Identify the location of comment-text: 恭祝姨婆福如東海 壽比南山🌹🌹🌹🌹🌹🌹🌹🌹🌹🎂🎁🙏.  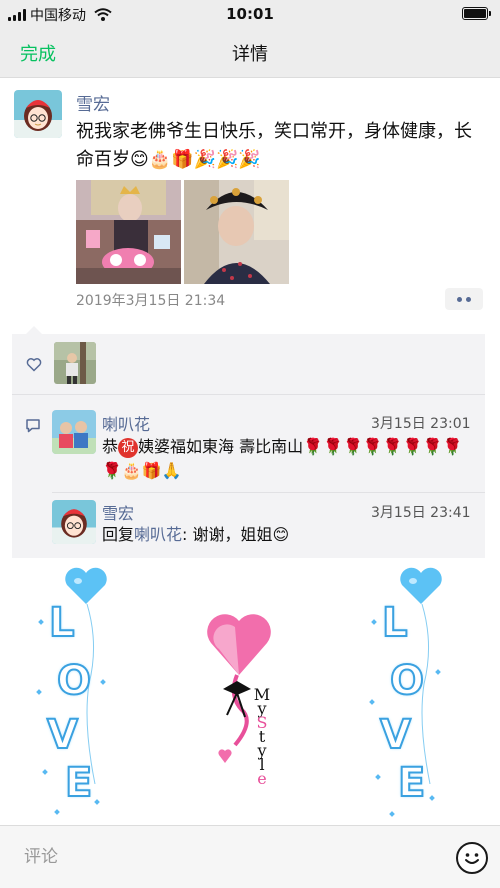
(292, 459).